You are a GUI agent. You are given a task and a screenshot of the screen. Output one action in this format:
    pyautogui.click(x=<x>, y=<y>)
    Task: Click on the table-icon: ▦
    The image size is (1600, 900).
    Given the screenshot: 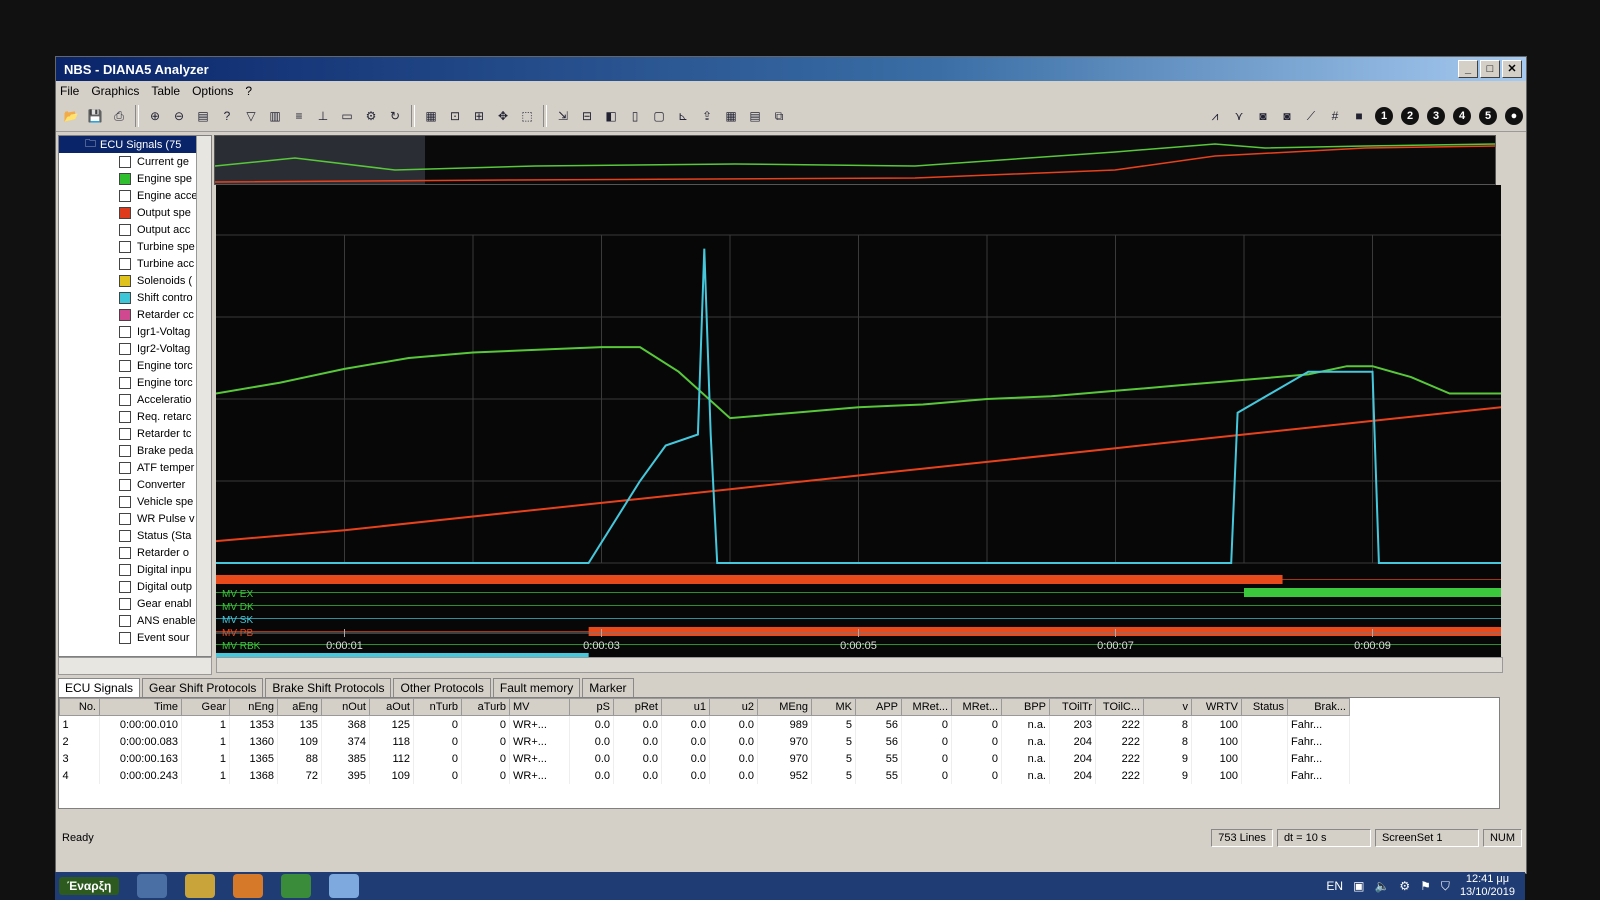 What is the action you would take?
    pyautogui.click(x=731, y=116)
    